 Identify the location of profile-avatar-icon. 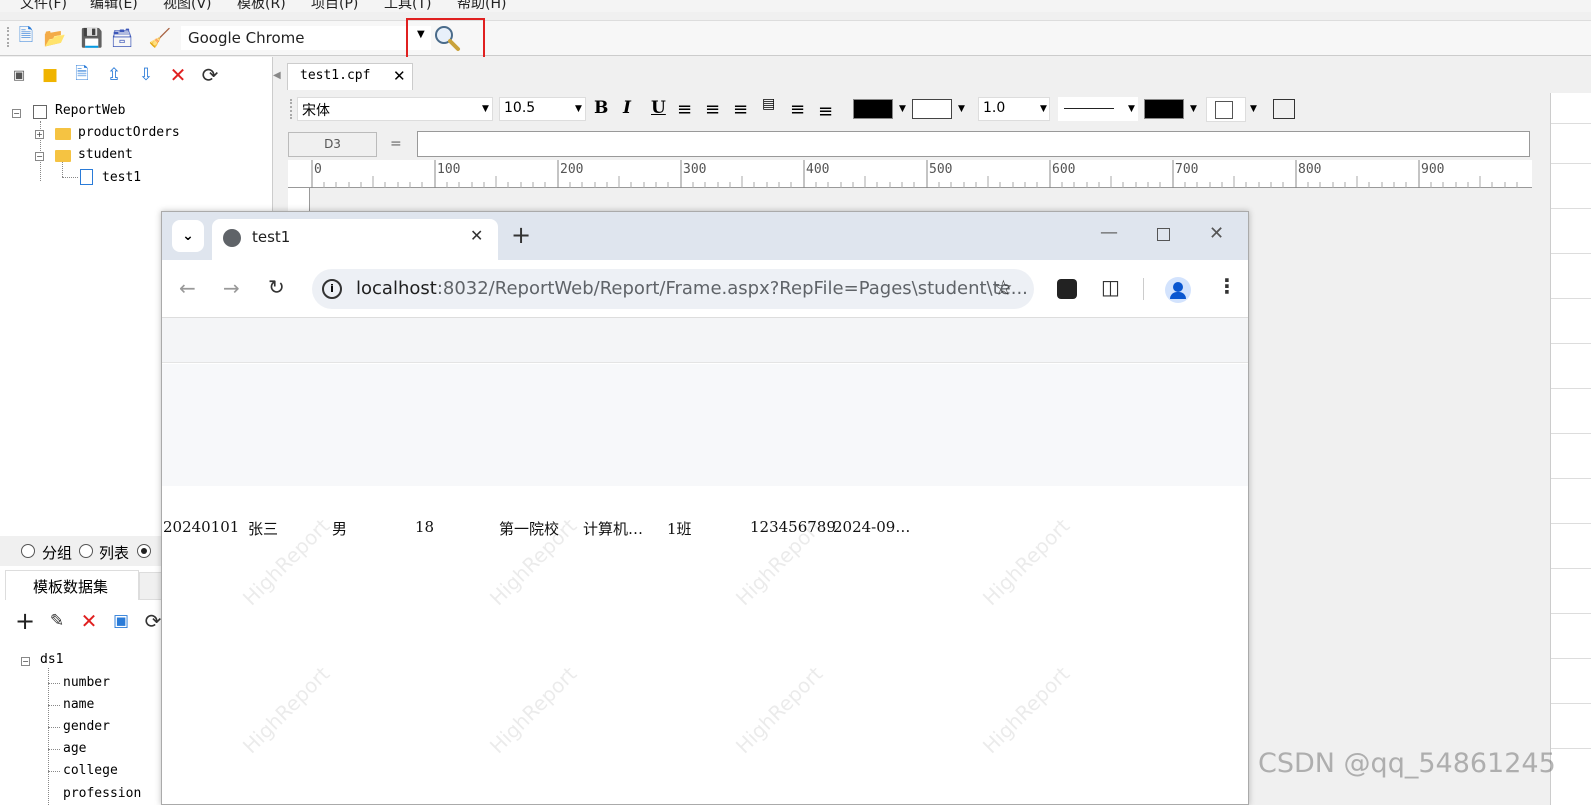
(1178, 290).